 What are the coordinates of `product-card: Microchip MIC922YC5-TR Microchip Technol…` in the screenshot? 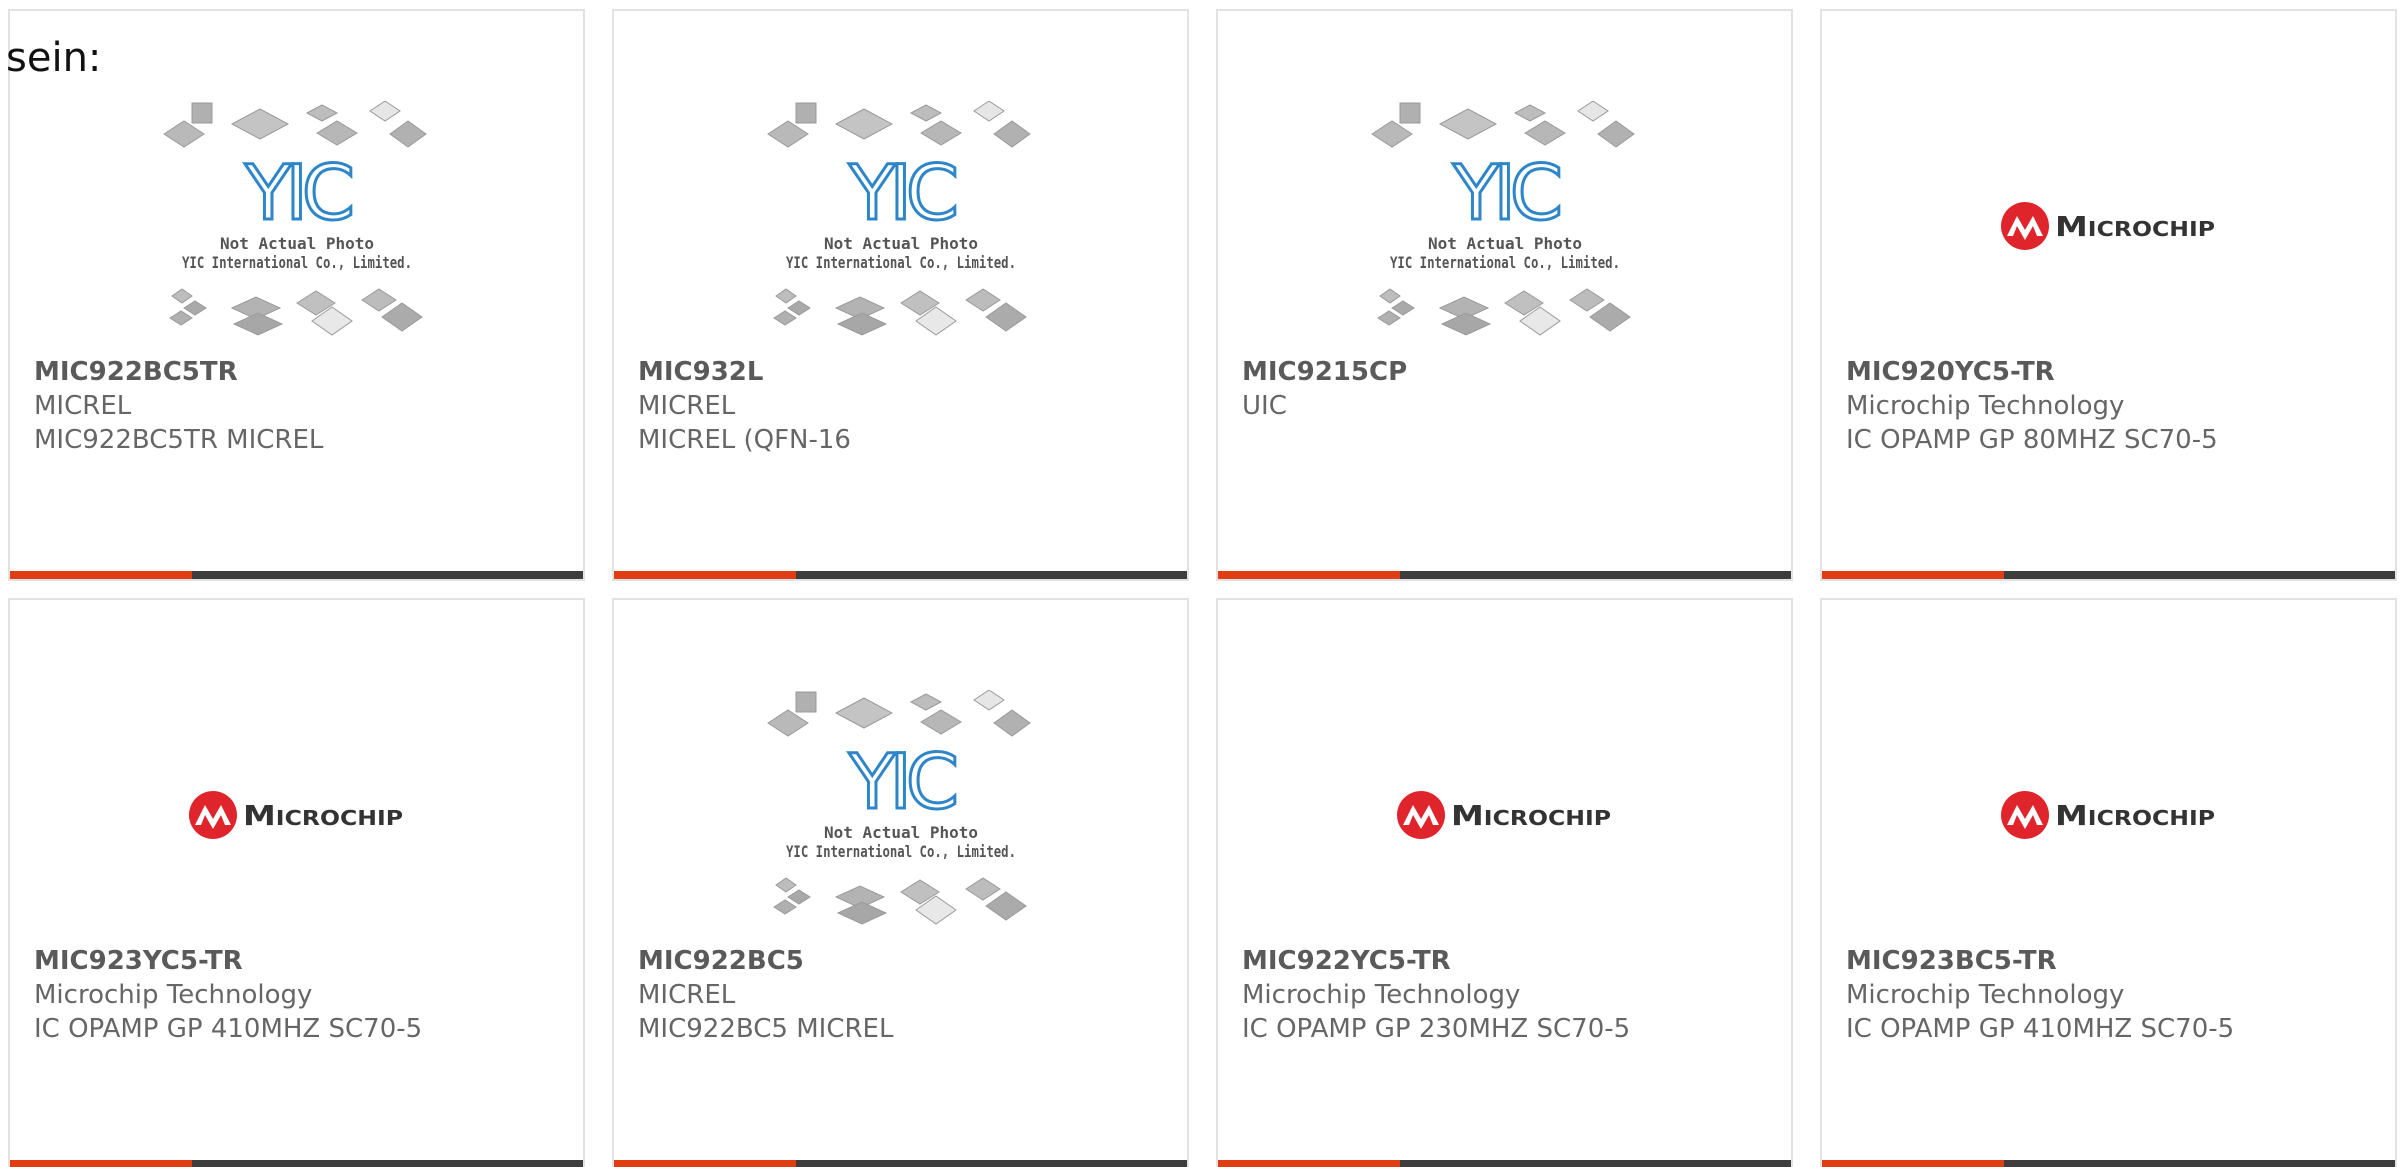 It's located at (1504, 882).